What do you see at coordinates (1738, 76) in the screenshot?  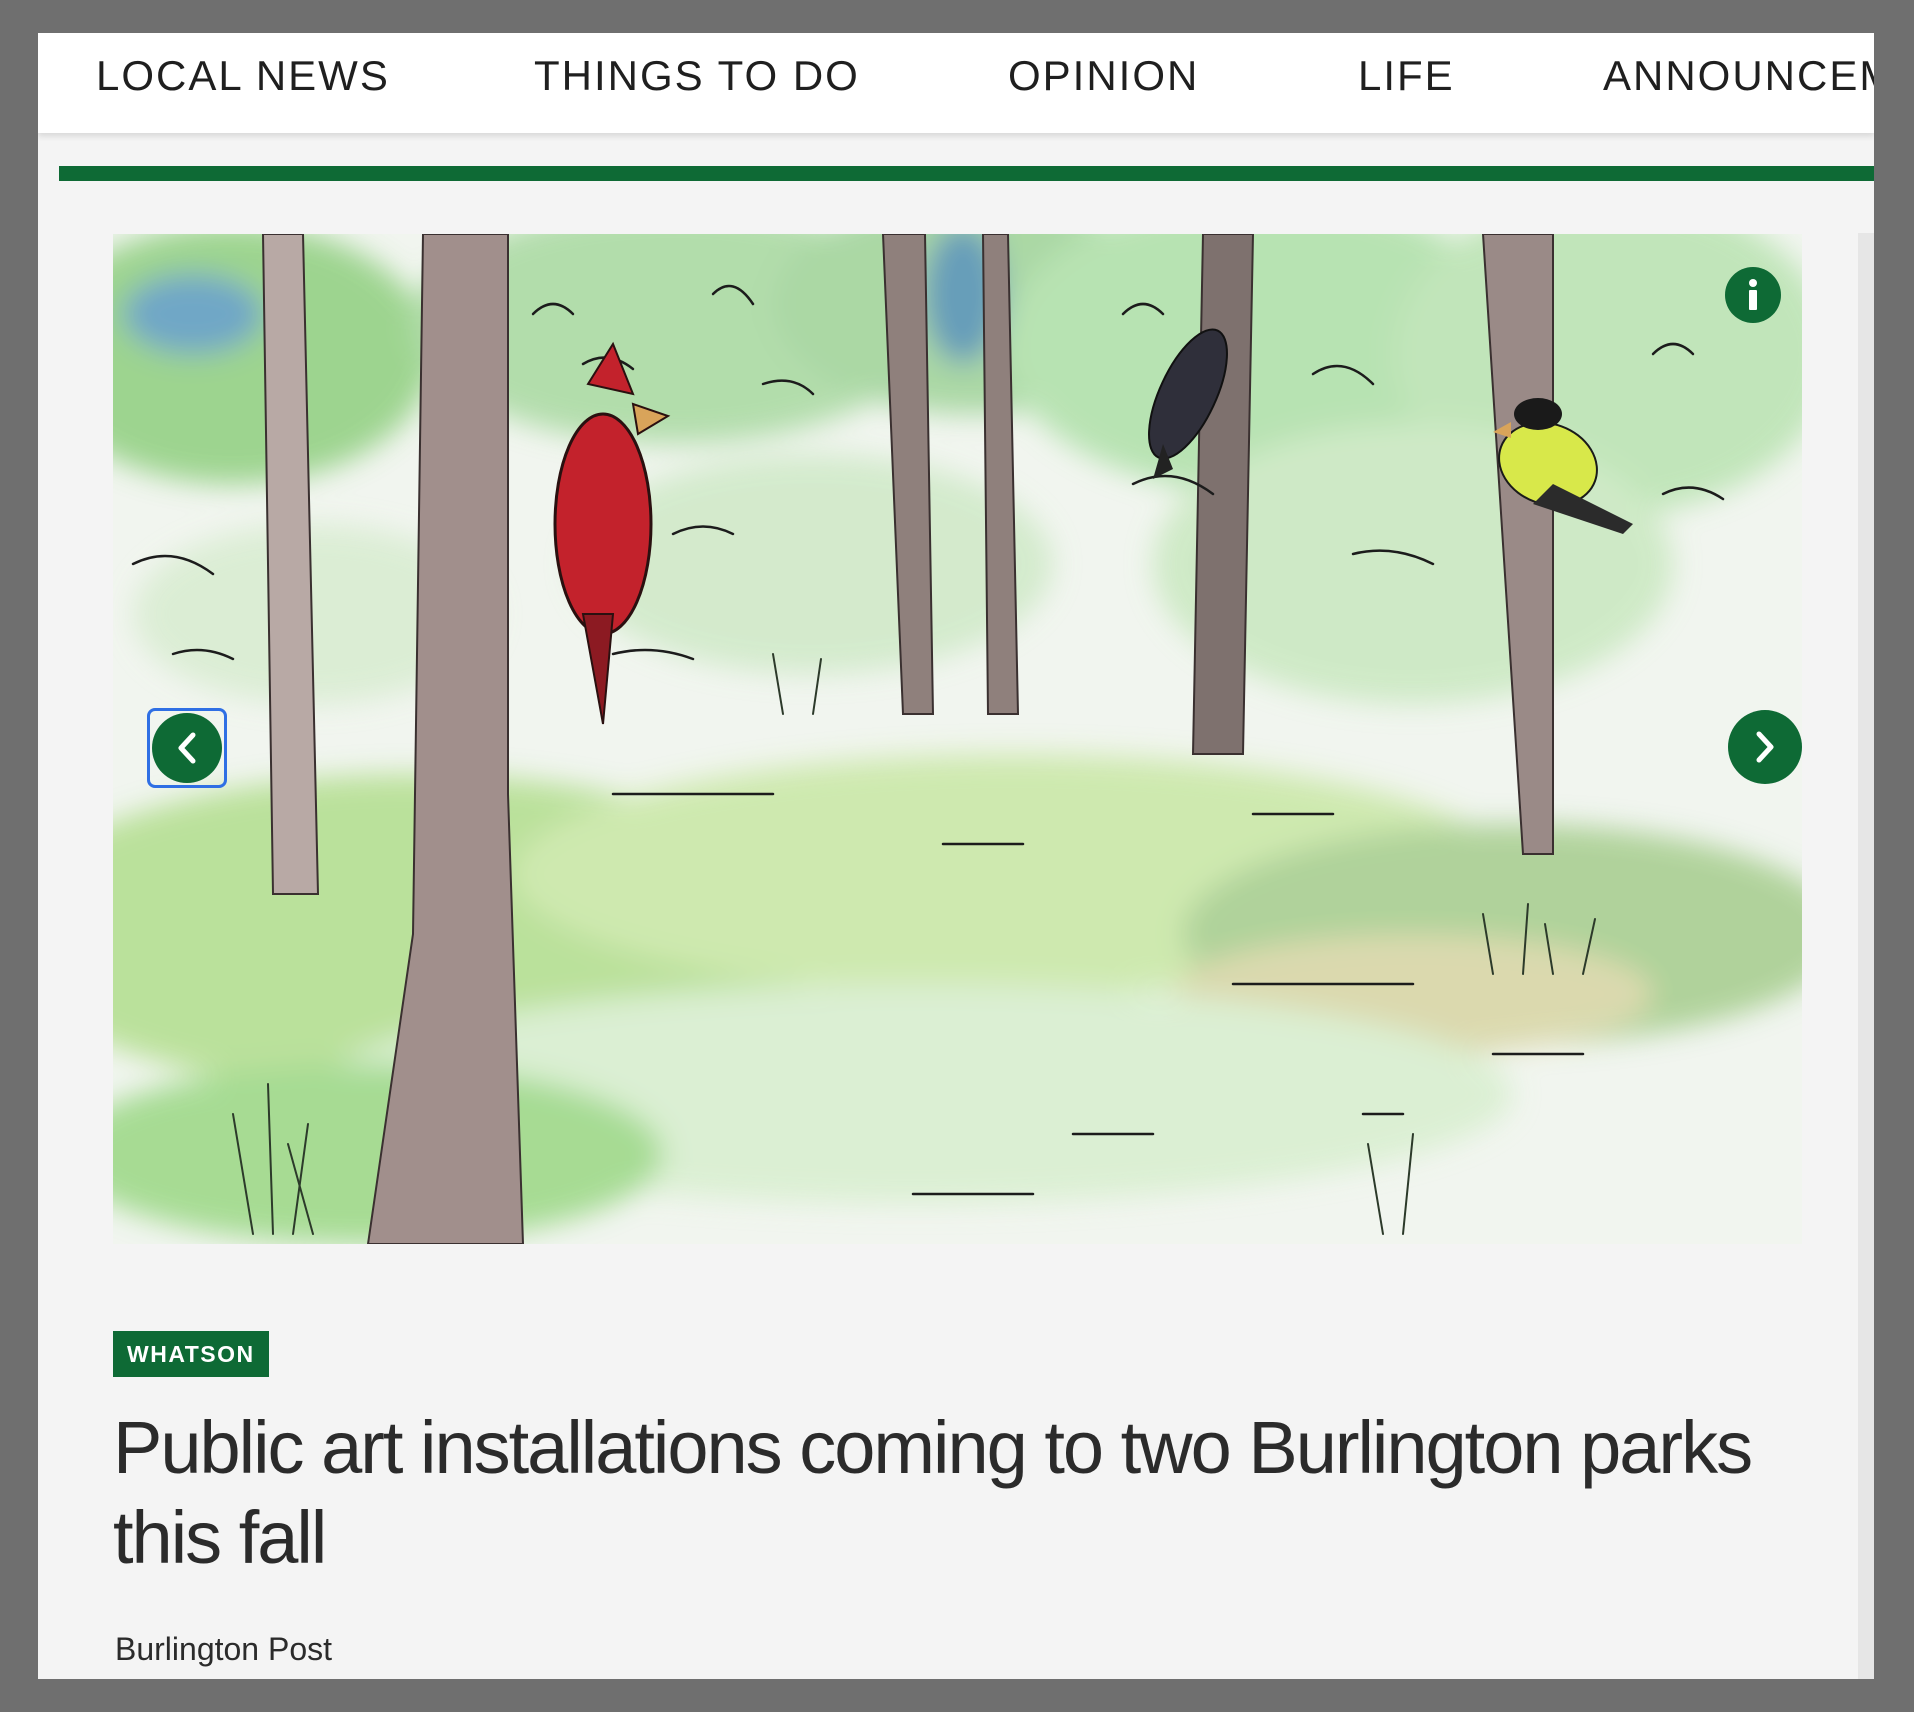 I see `nav-item-announcements: ANNOUNCEMENTS` at bounding box center [1738, 76].